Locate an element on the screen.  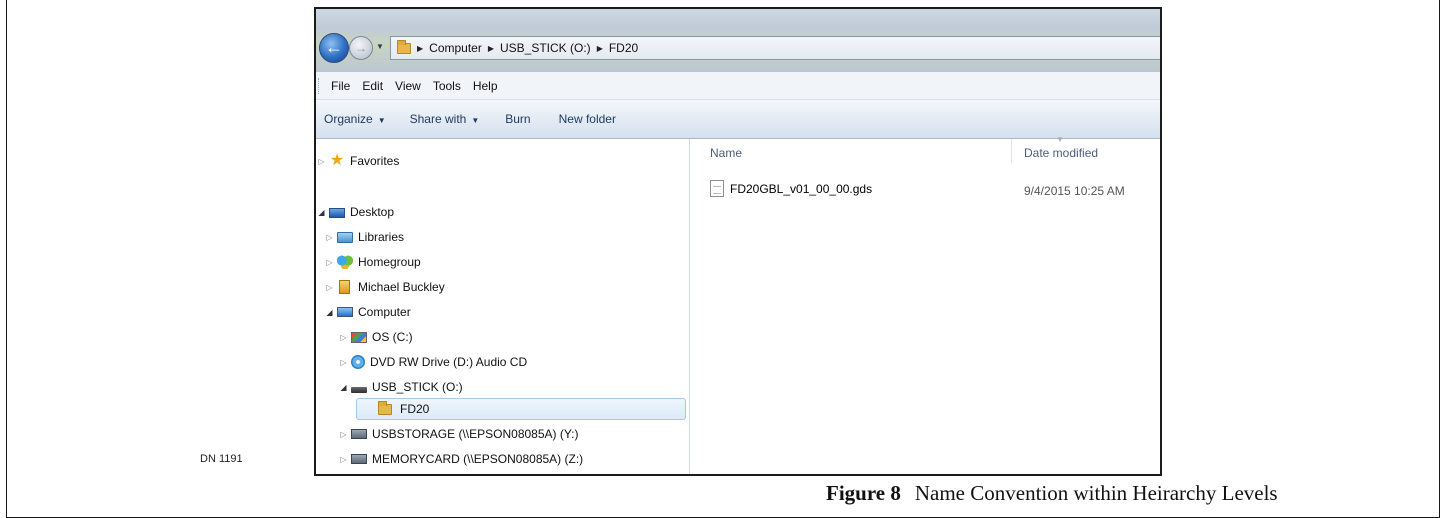
breadcrumb-computer: Computer is located at coordinates (455, 48).